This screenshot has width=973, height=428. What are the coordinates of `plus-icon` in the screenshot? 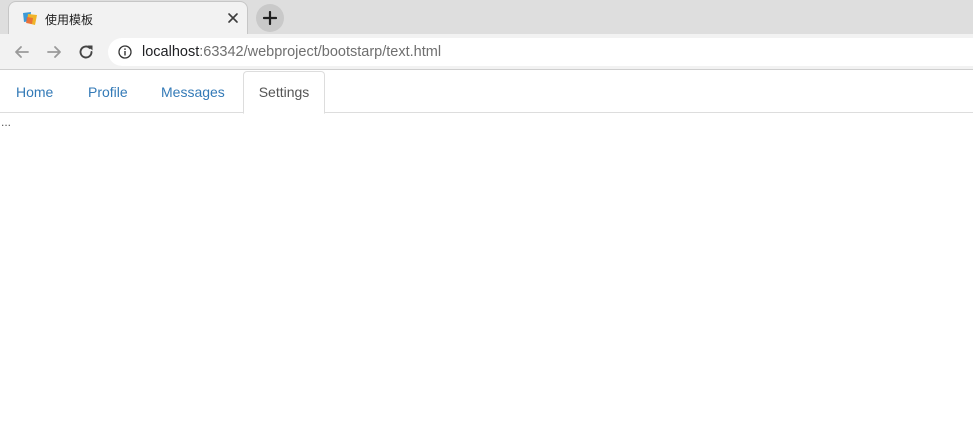 It's located at (270, 18).